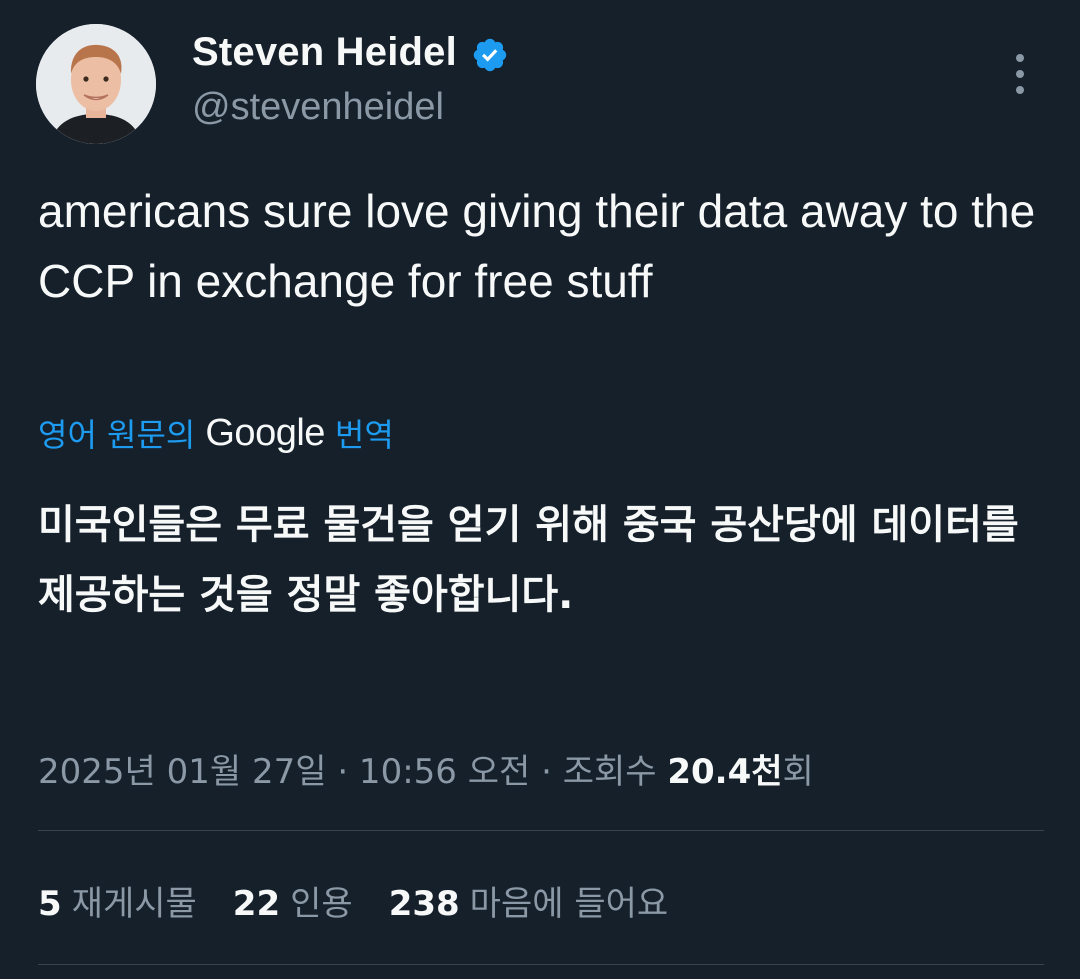  Describe the element at coordinates (321, 904) in the screenshot. I see `stat-label: 인용` at that location.